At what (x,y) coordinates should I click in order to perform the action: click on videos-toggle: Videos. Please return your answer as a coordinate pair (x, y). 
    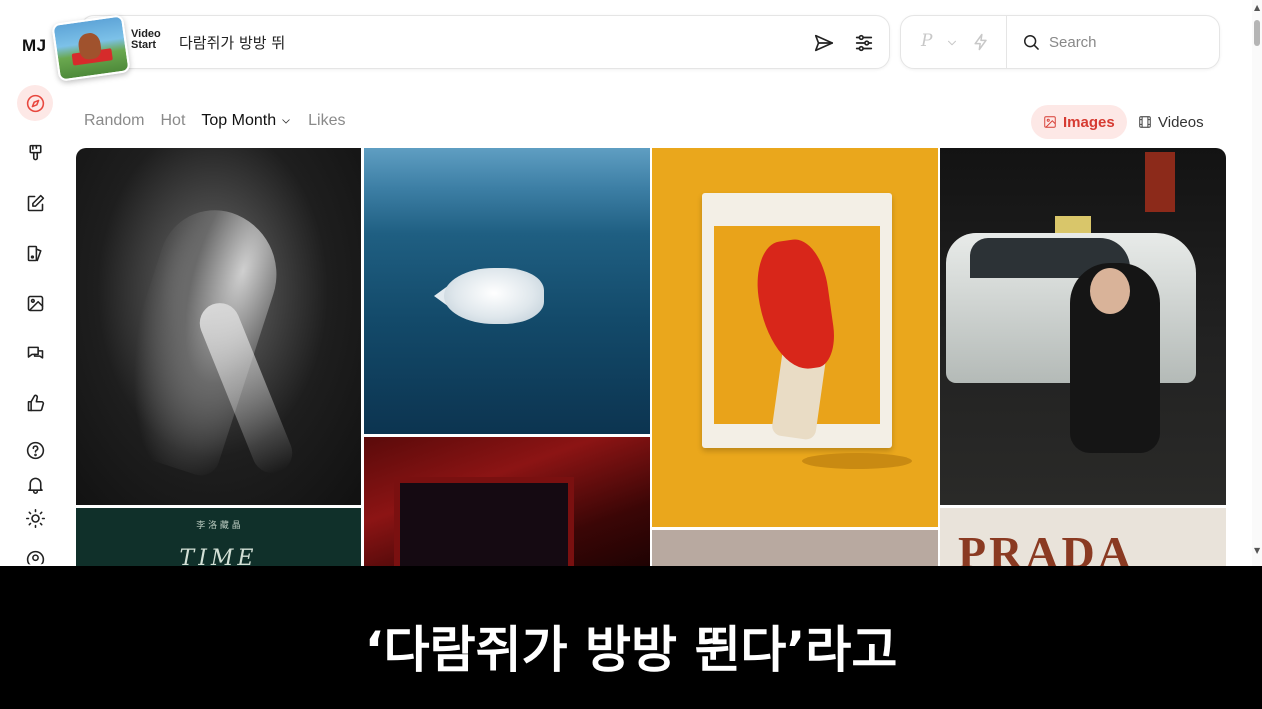
    Looking at the image, I should click on (1171, 122).